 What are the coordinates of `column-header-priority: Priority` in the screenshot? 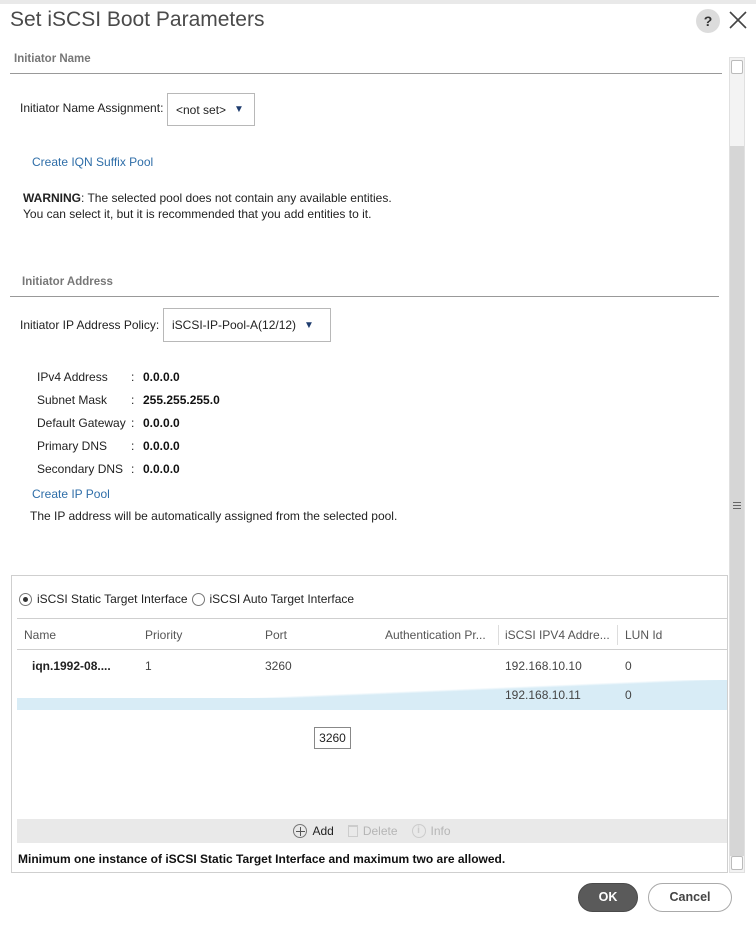 It's located at (163, 635).